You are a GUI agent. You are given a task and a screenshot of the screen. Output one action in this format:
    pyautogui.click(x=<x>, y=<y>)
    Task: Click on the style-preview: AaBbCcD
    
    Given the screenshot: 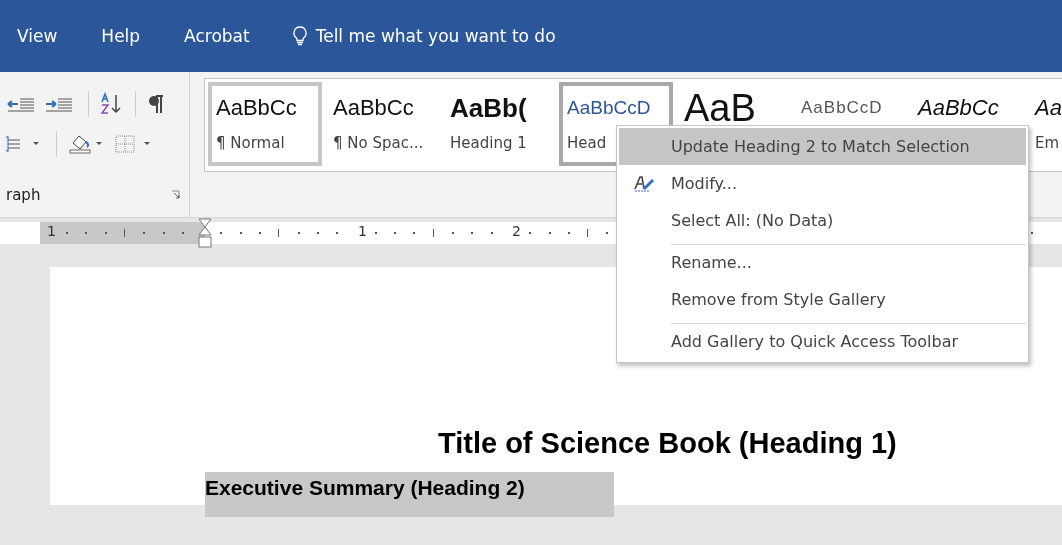 What is the action you would take?
    pyautogui.click(x=609, y=108)
    